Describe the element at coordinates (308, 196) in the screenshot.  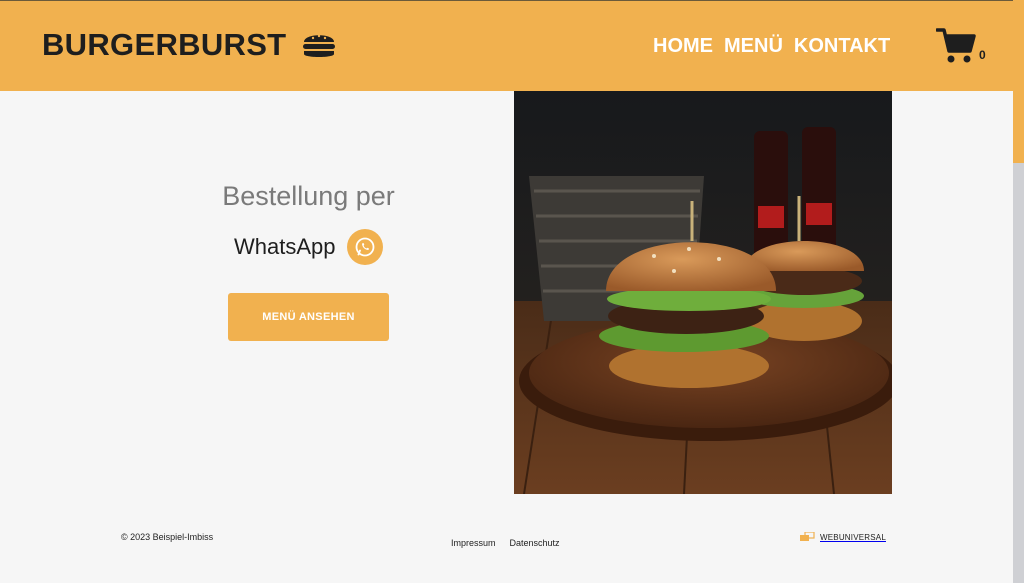
I see `hero-heading: Bestellung per` at that location.